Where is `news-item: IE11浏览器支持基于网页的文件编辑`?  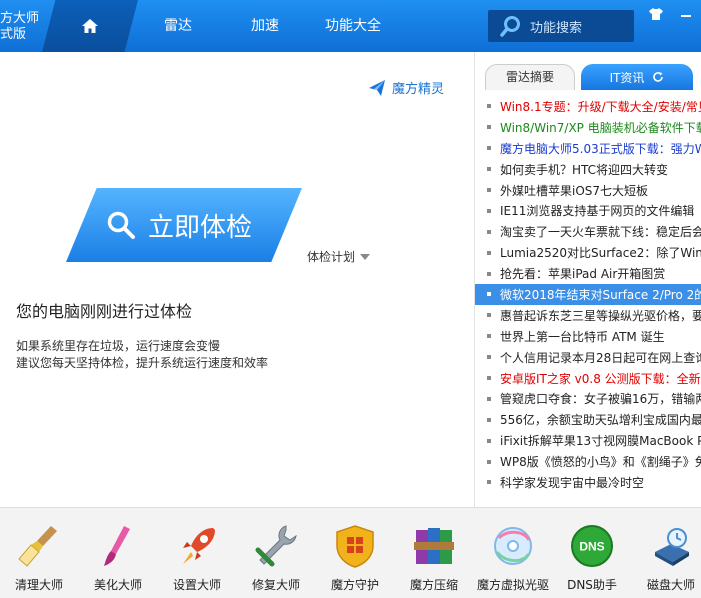
news-item: IE11浏览器支持基于网页的文件编辑 is located at coordinates (588, 210).